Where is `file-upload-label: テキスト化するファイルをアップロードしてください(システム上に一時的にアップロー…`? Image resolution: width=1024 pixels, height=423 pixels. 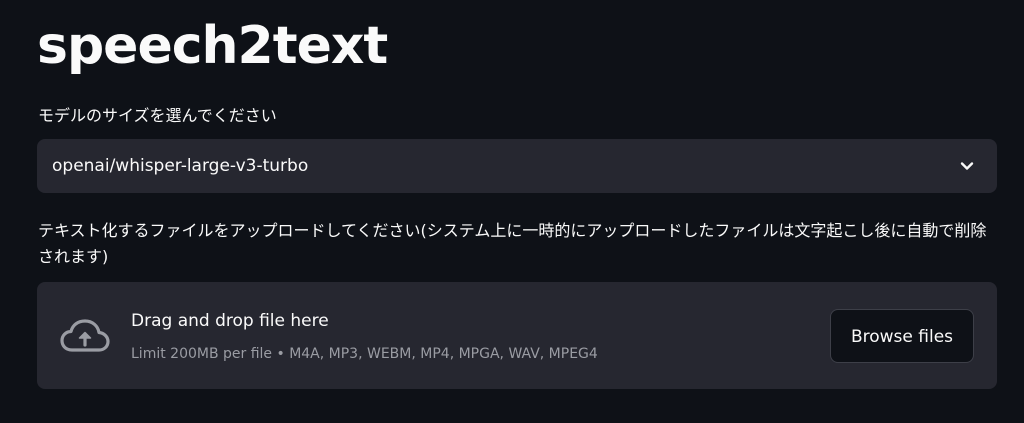
file-upload-label: テキスト化するファイルをアップロードしてください(システム上に一時的にアップロー… is located at coordinates (512, 243).